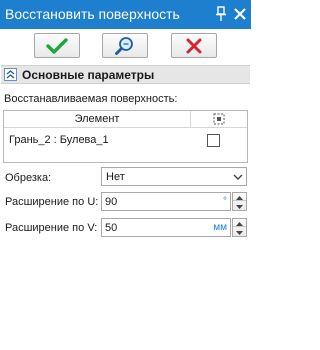 Image resolution: width=320 pixels, height=350 pixels. I want to click on row-checkbox, so click(213, 140).